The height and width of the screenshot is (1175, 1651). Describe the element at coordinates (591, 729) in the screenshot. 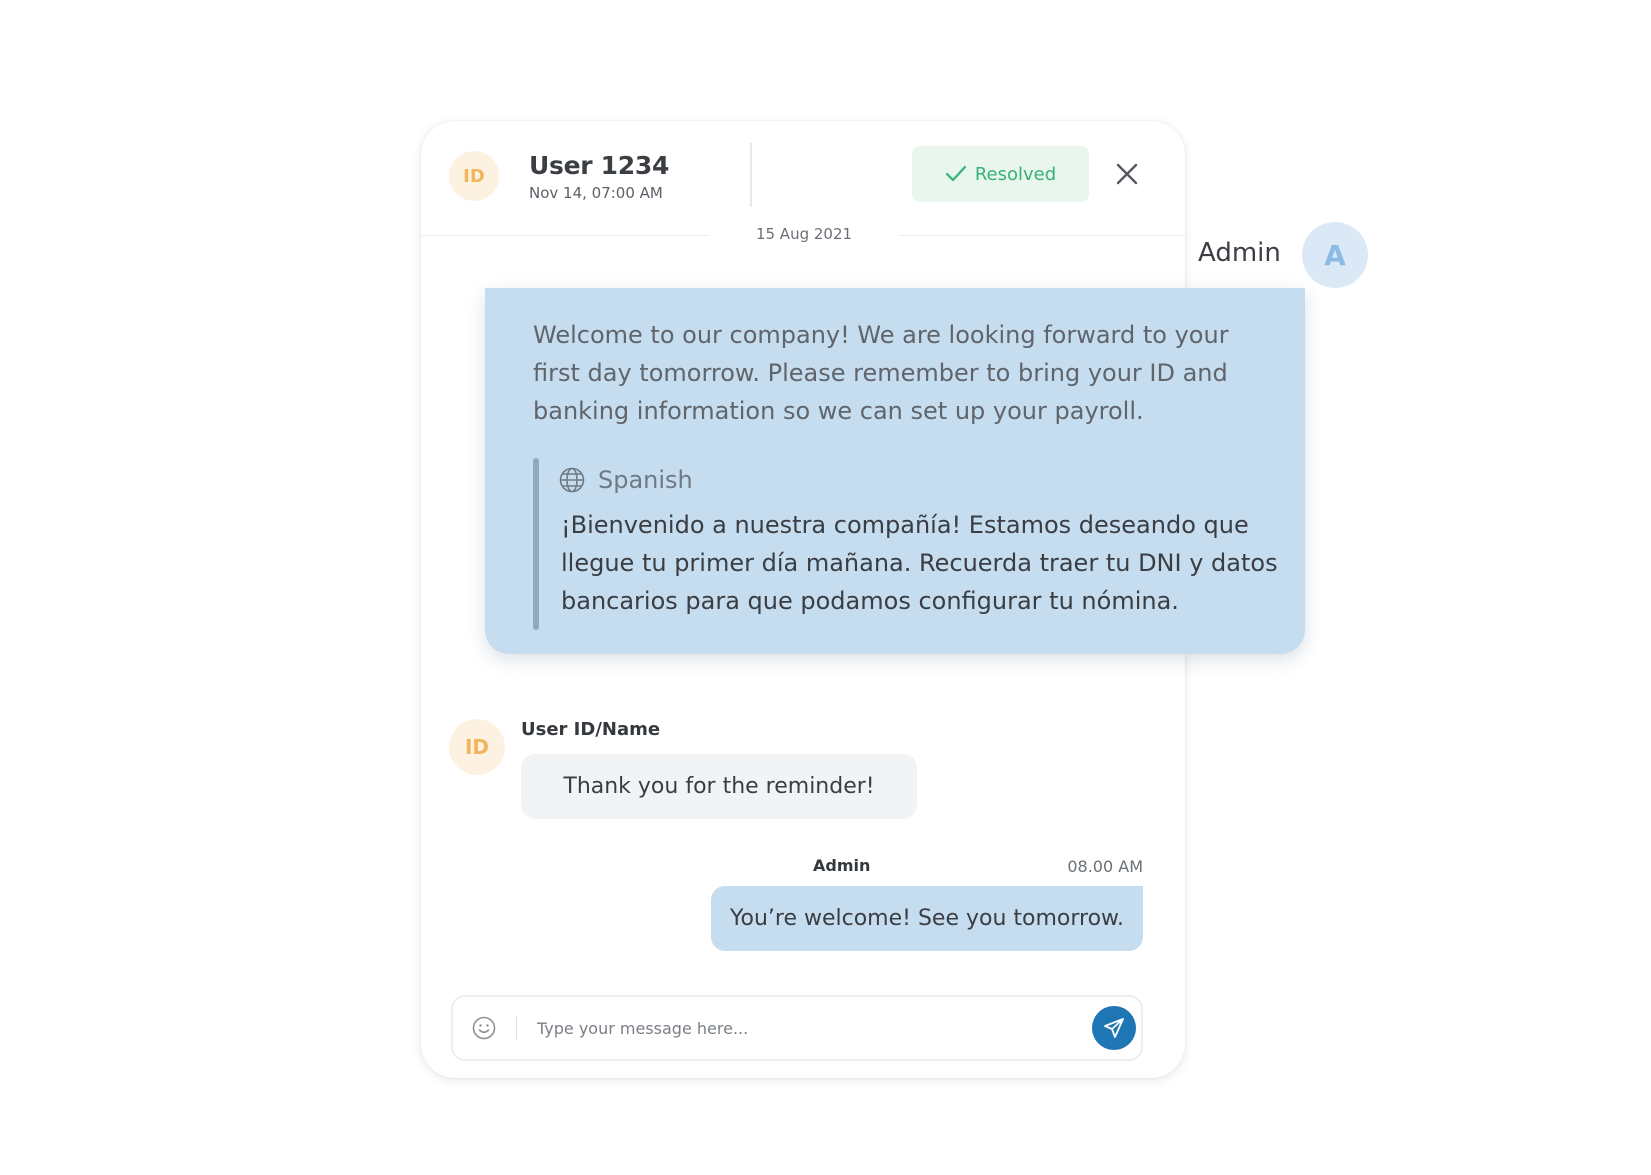

I see `message-sender-name: User ID/Name` at that location.